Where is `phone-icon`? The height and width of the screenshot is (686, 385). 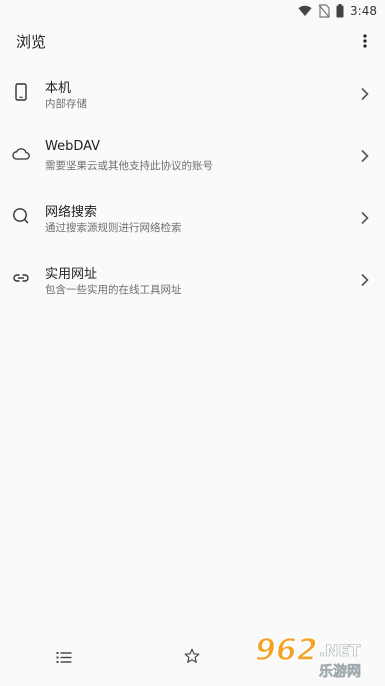 phone-icon is located at coordinates (21, 92).